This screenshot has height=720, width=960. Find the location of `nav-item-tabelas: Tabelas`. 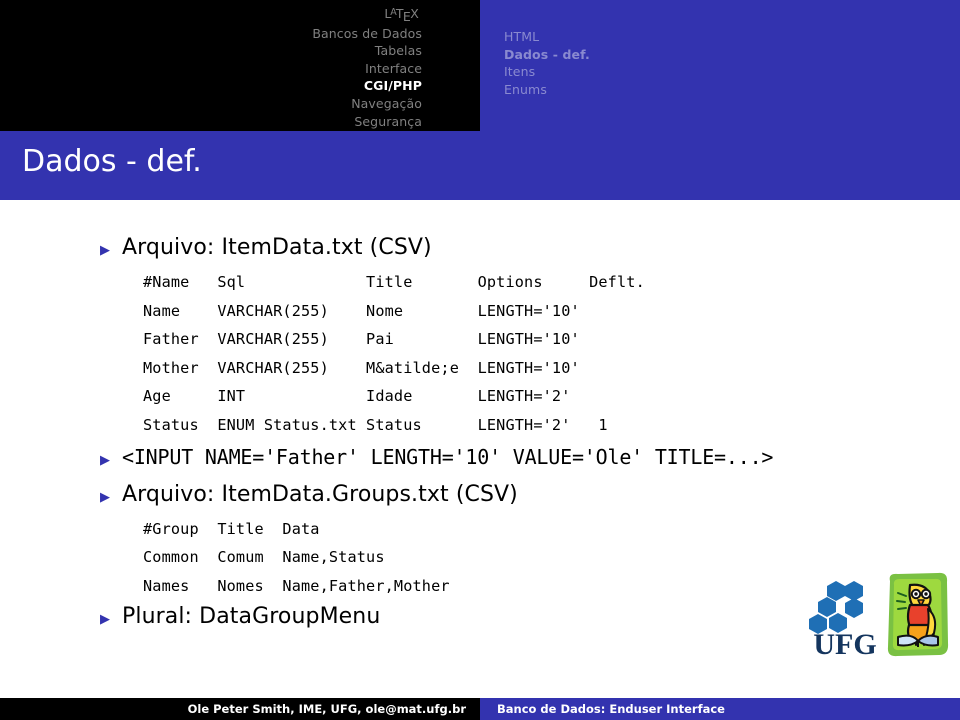

nav-item-tabelas: Tabelas is located at coordinates (398, 51).